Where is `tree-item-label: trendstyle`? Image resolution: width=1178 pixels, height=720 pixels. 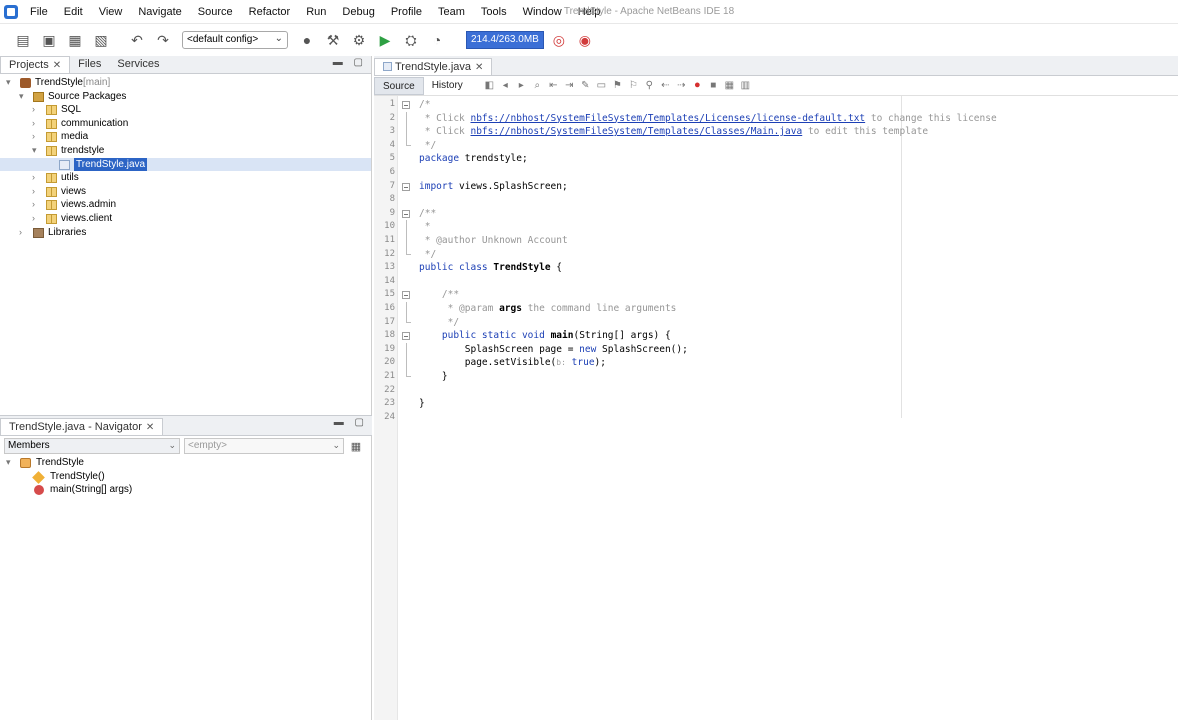
tree-item-label: trendstyle is located at coordinates (83, 150).